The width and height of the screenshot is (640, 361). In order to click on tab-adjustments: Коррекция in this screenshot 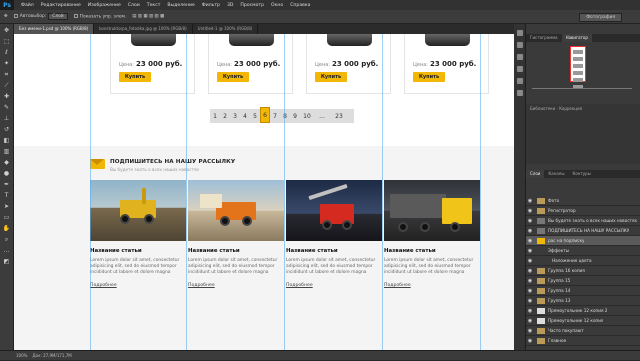, I will do `click(570, 108)`.